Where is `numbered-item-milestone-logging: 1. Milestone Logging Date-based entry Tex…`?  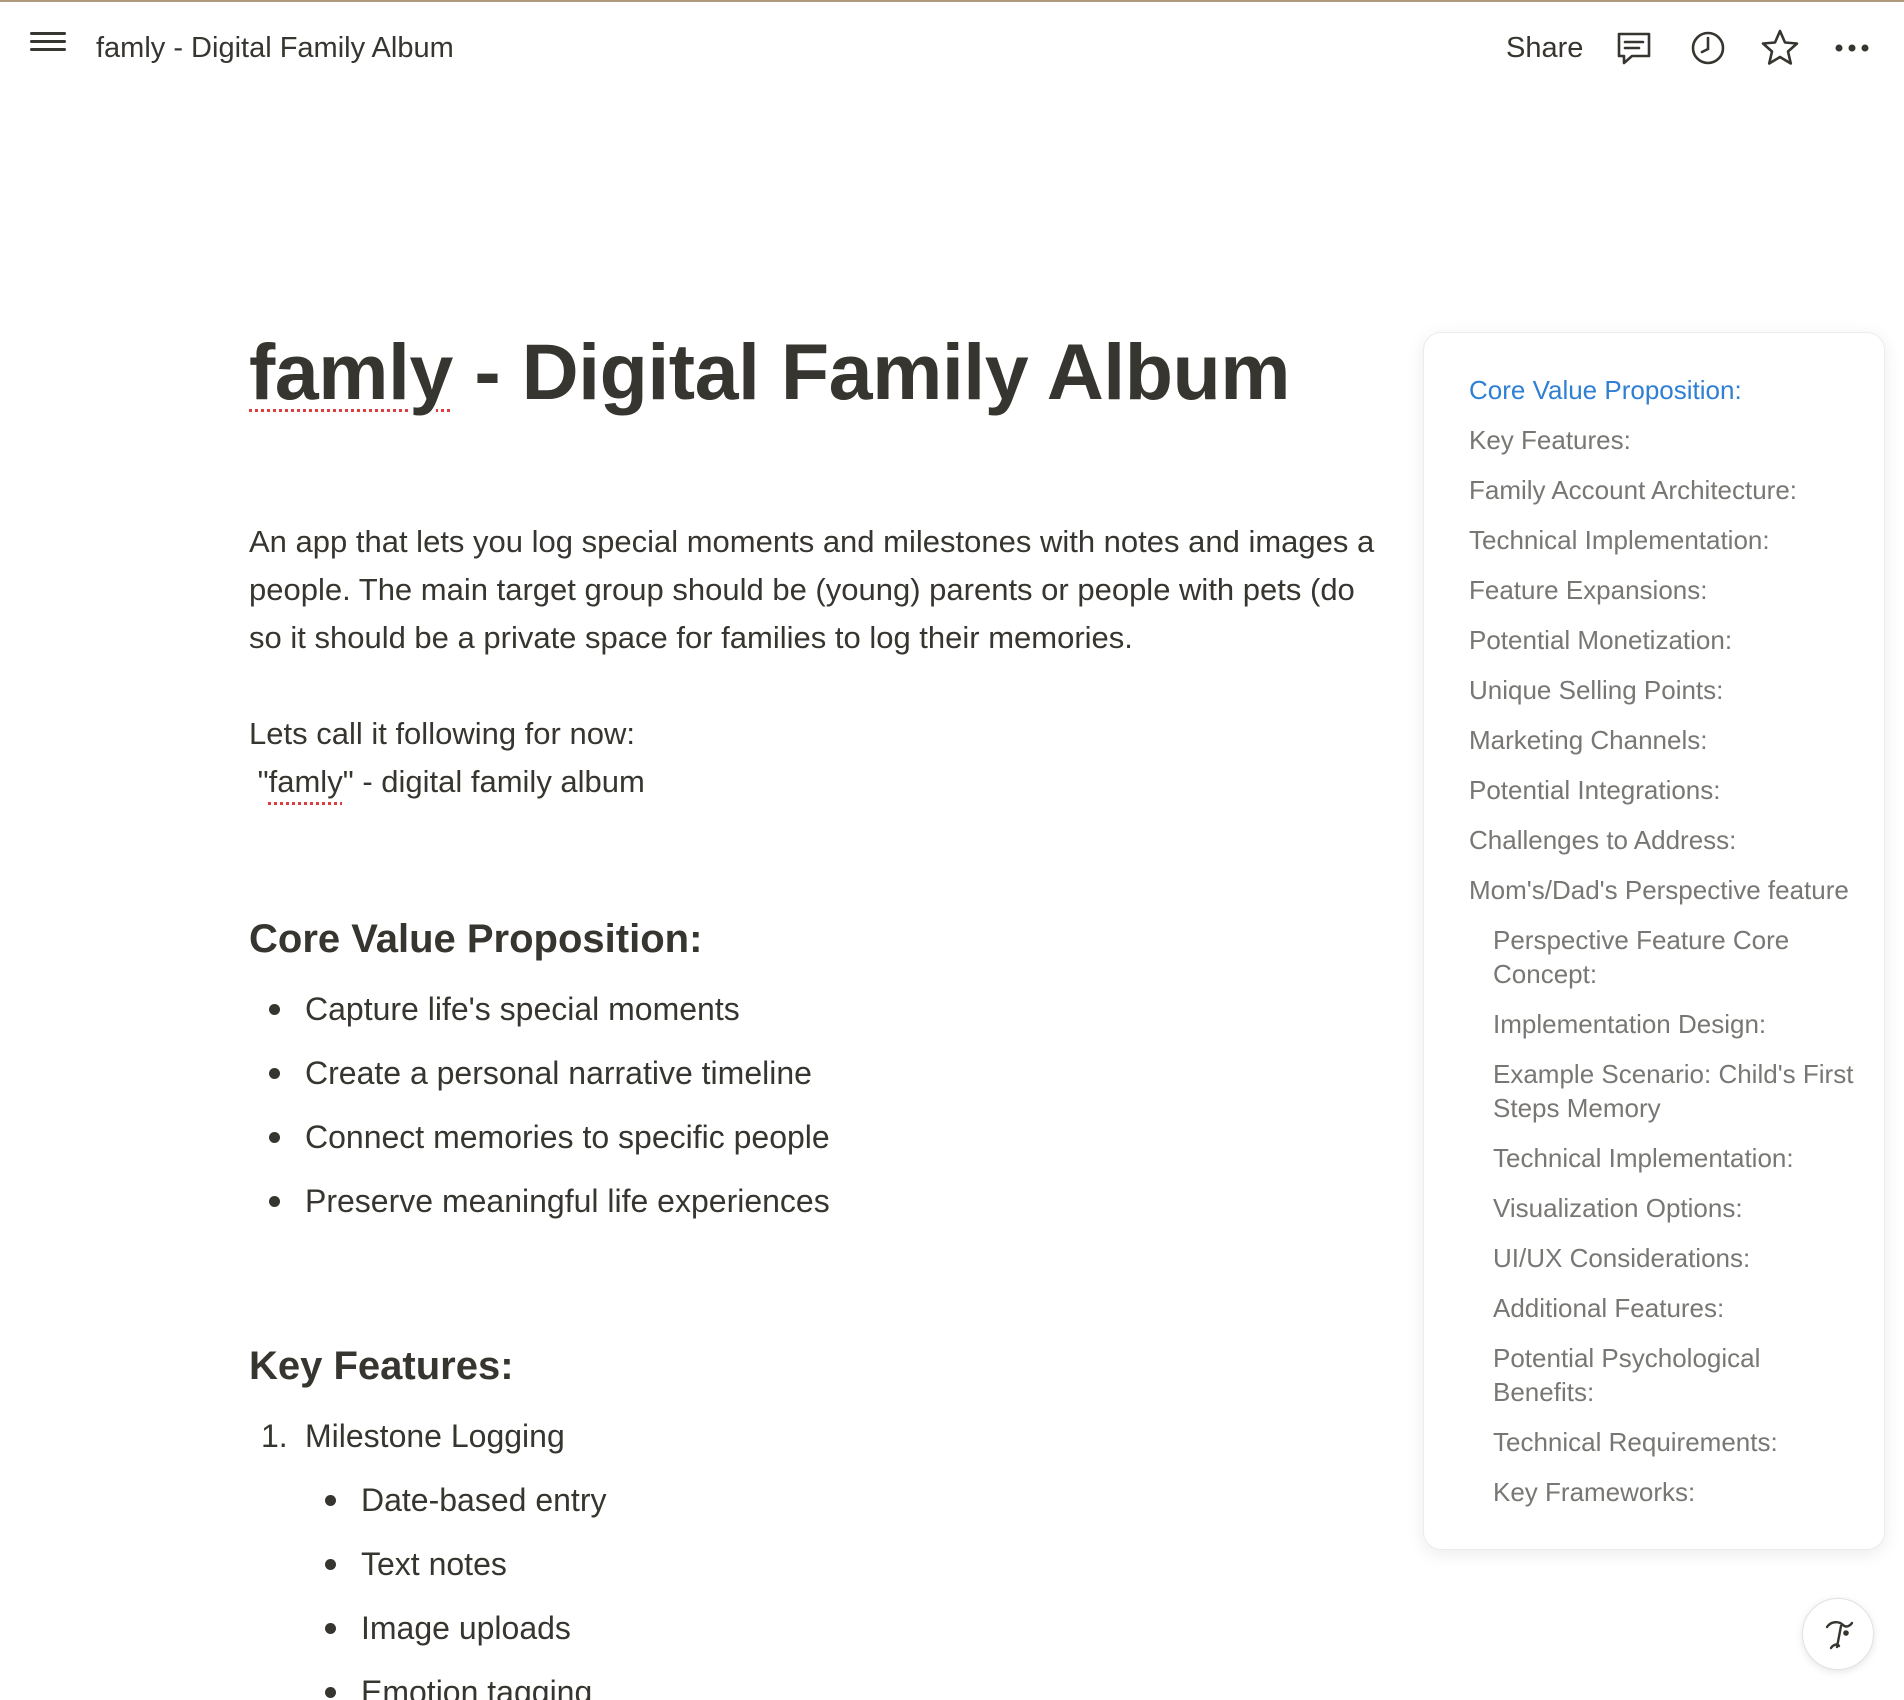
numbered-item-milestone-logging: 1. Milestone Logging Date-based entry Tex… is located at coordinates (839, 1552).